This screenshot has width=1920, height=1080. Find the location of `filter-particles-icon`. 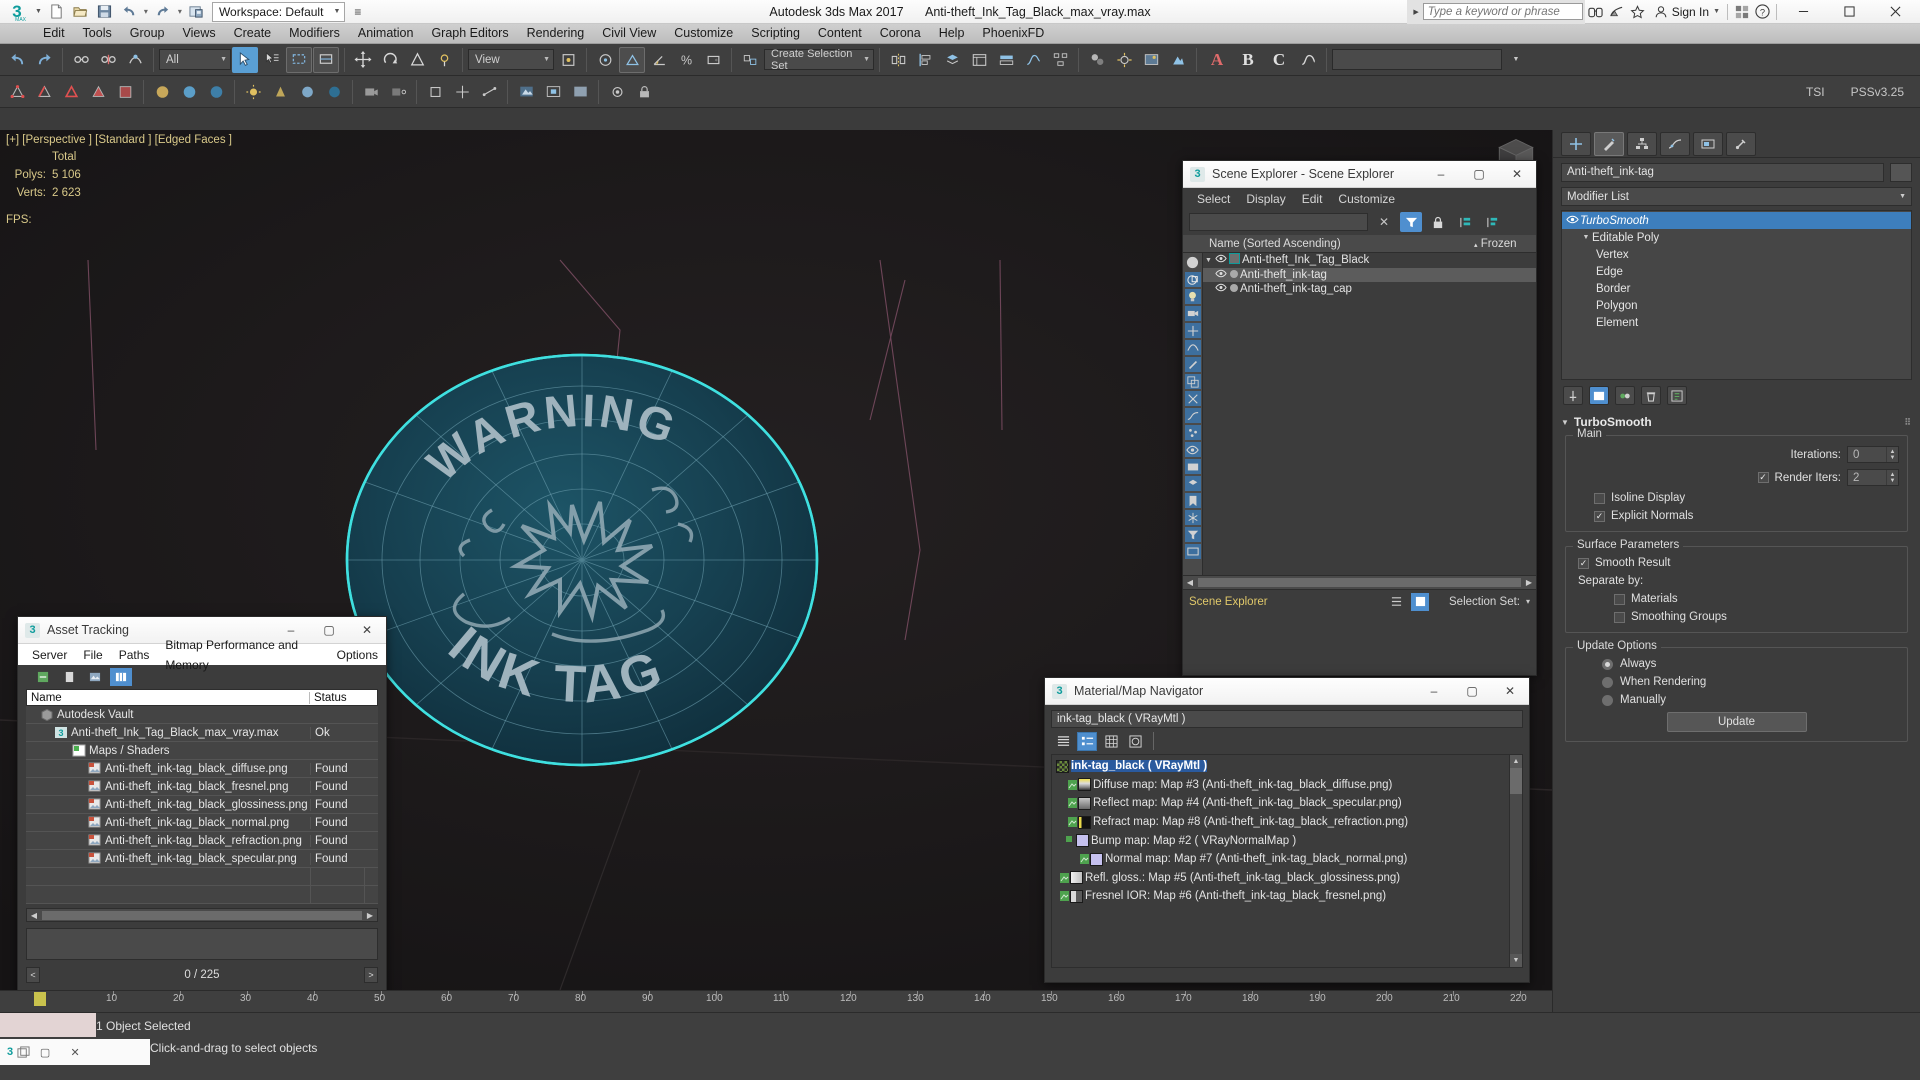

filter-particles-icon is located at coordinates (1192, 432).